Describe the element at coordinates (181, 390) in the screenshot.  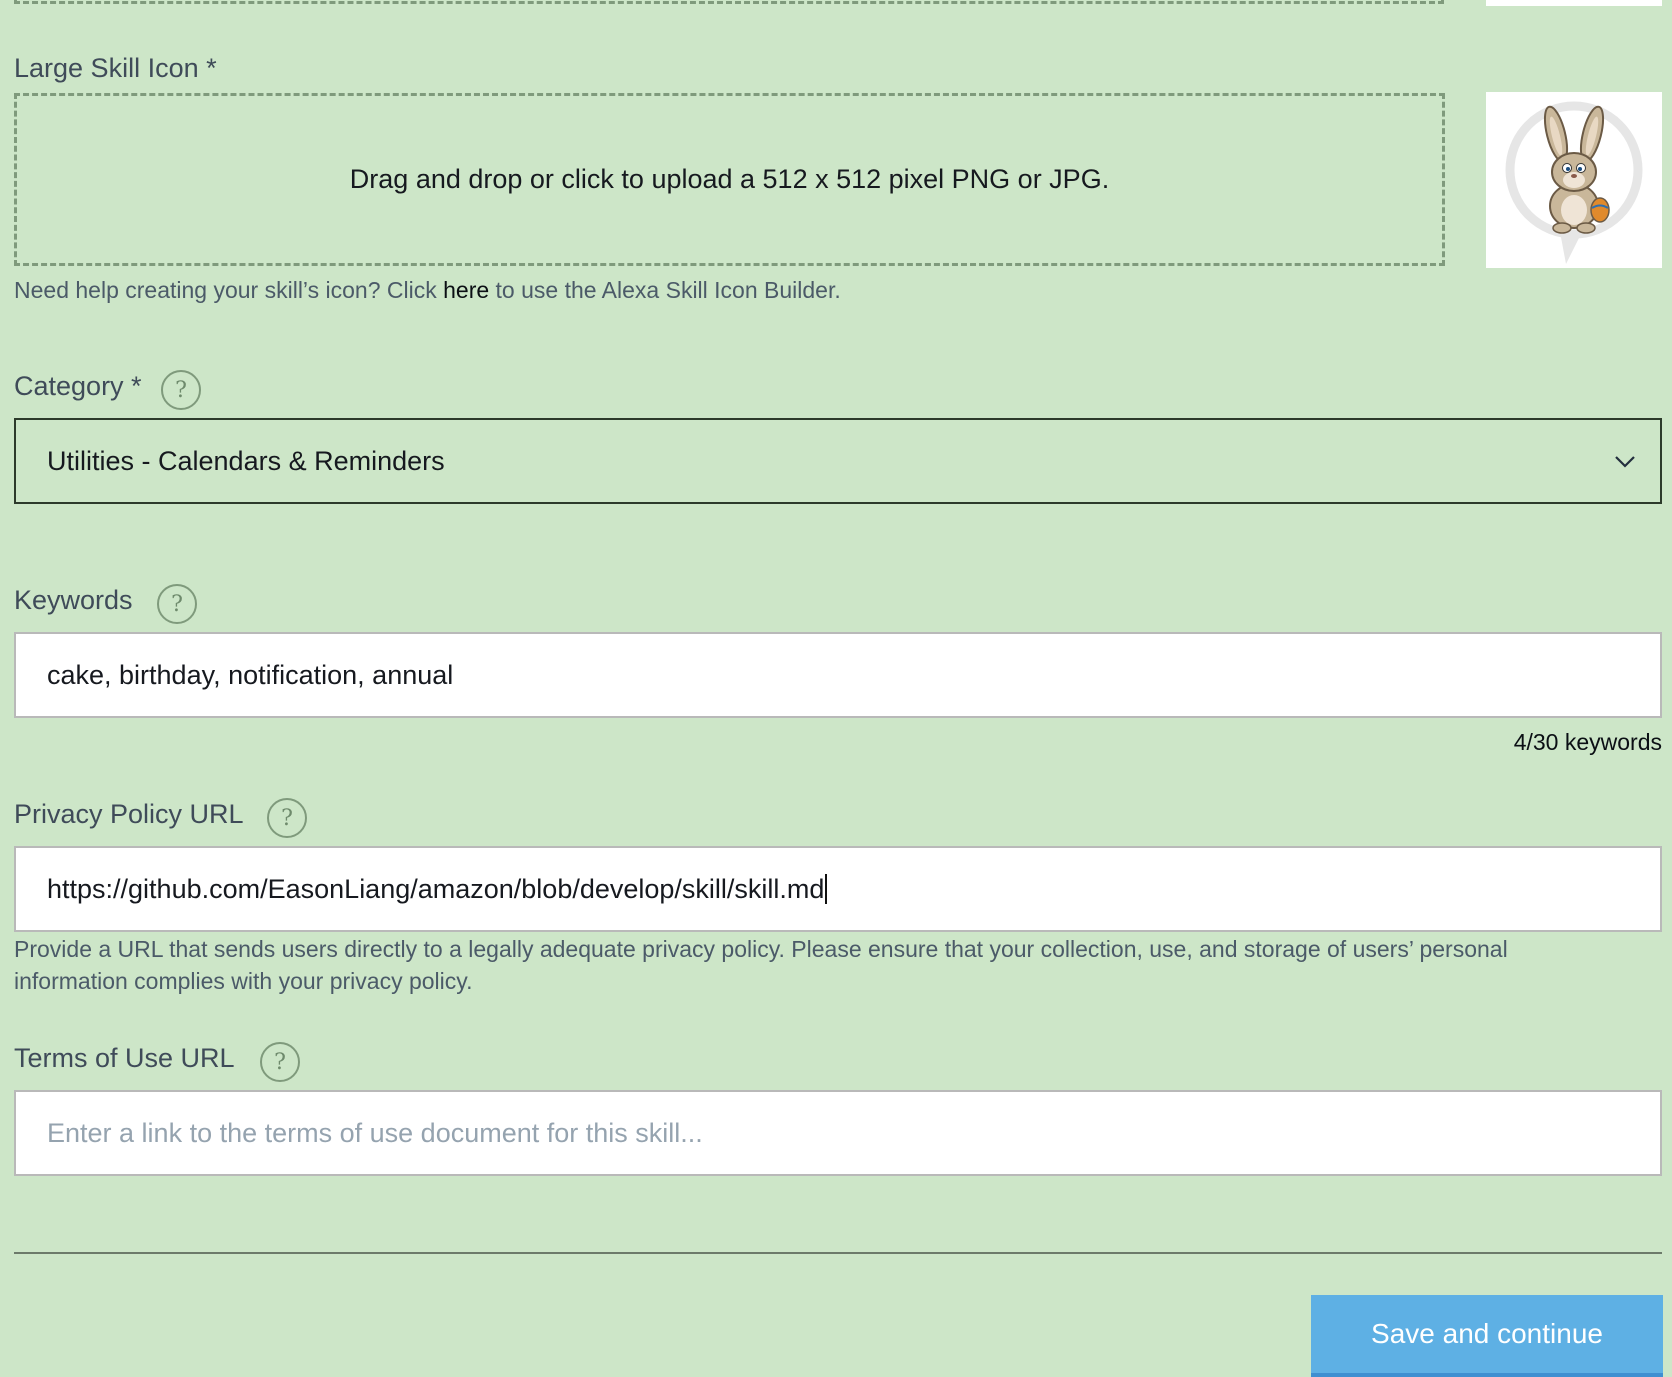
I see `category-help-icon: ?` at that location.